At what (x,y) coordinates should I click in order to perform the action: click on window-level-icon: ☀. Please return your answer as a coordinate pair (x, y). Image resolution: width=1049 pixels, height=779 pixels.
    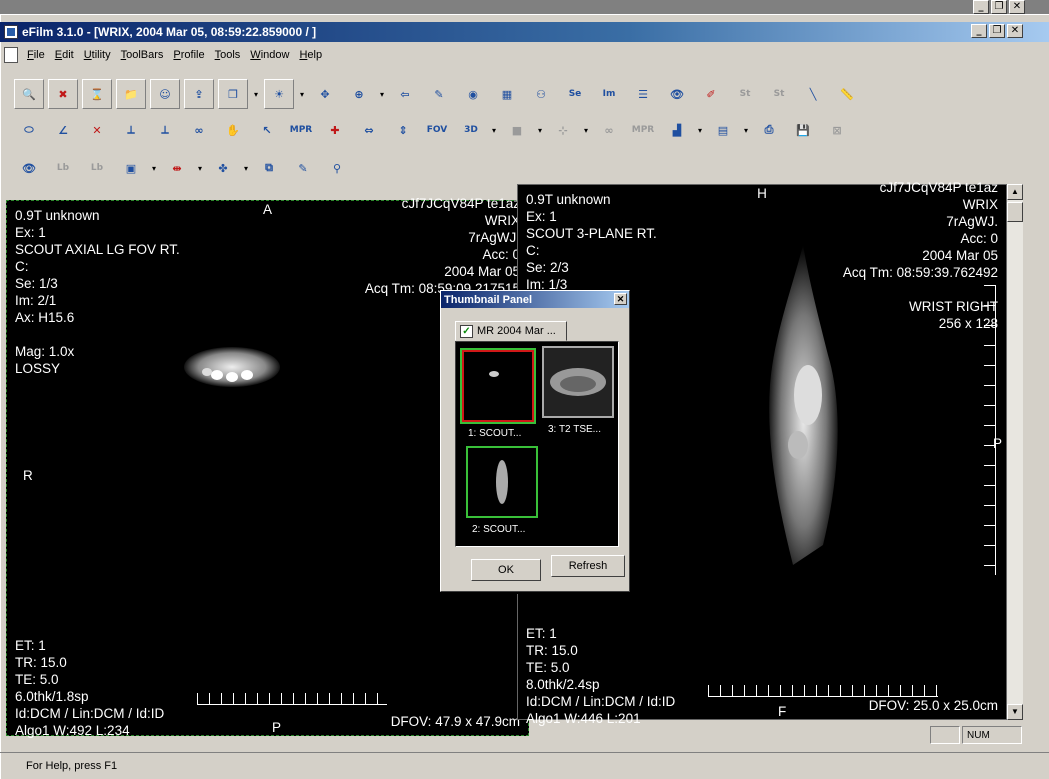
    Looking at the image, I should click on (279, 94).